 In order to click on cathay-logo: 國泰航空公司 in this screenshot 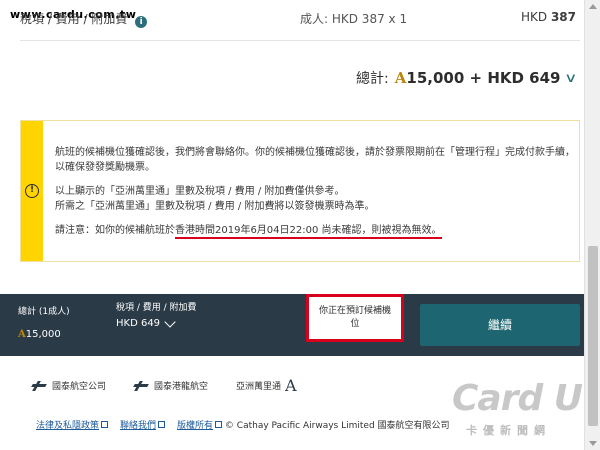, I will do `click(69, 385)`.